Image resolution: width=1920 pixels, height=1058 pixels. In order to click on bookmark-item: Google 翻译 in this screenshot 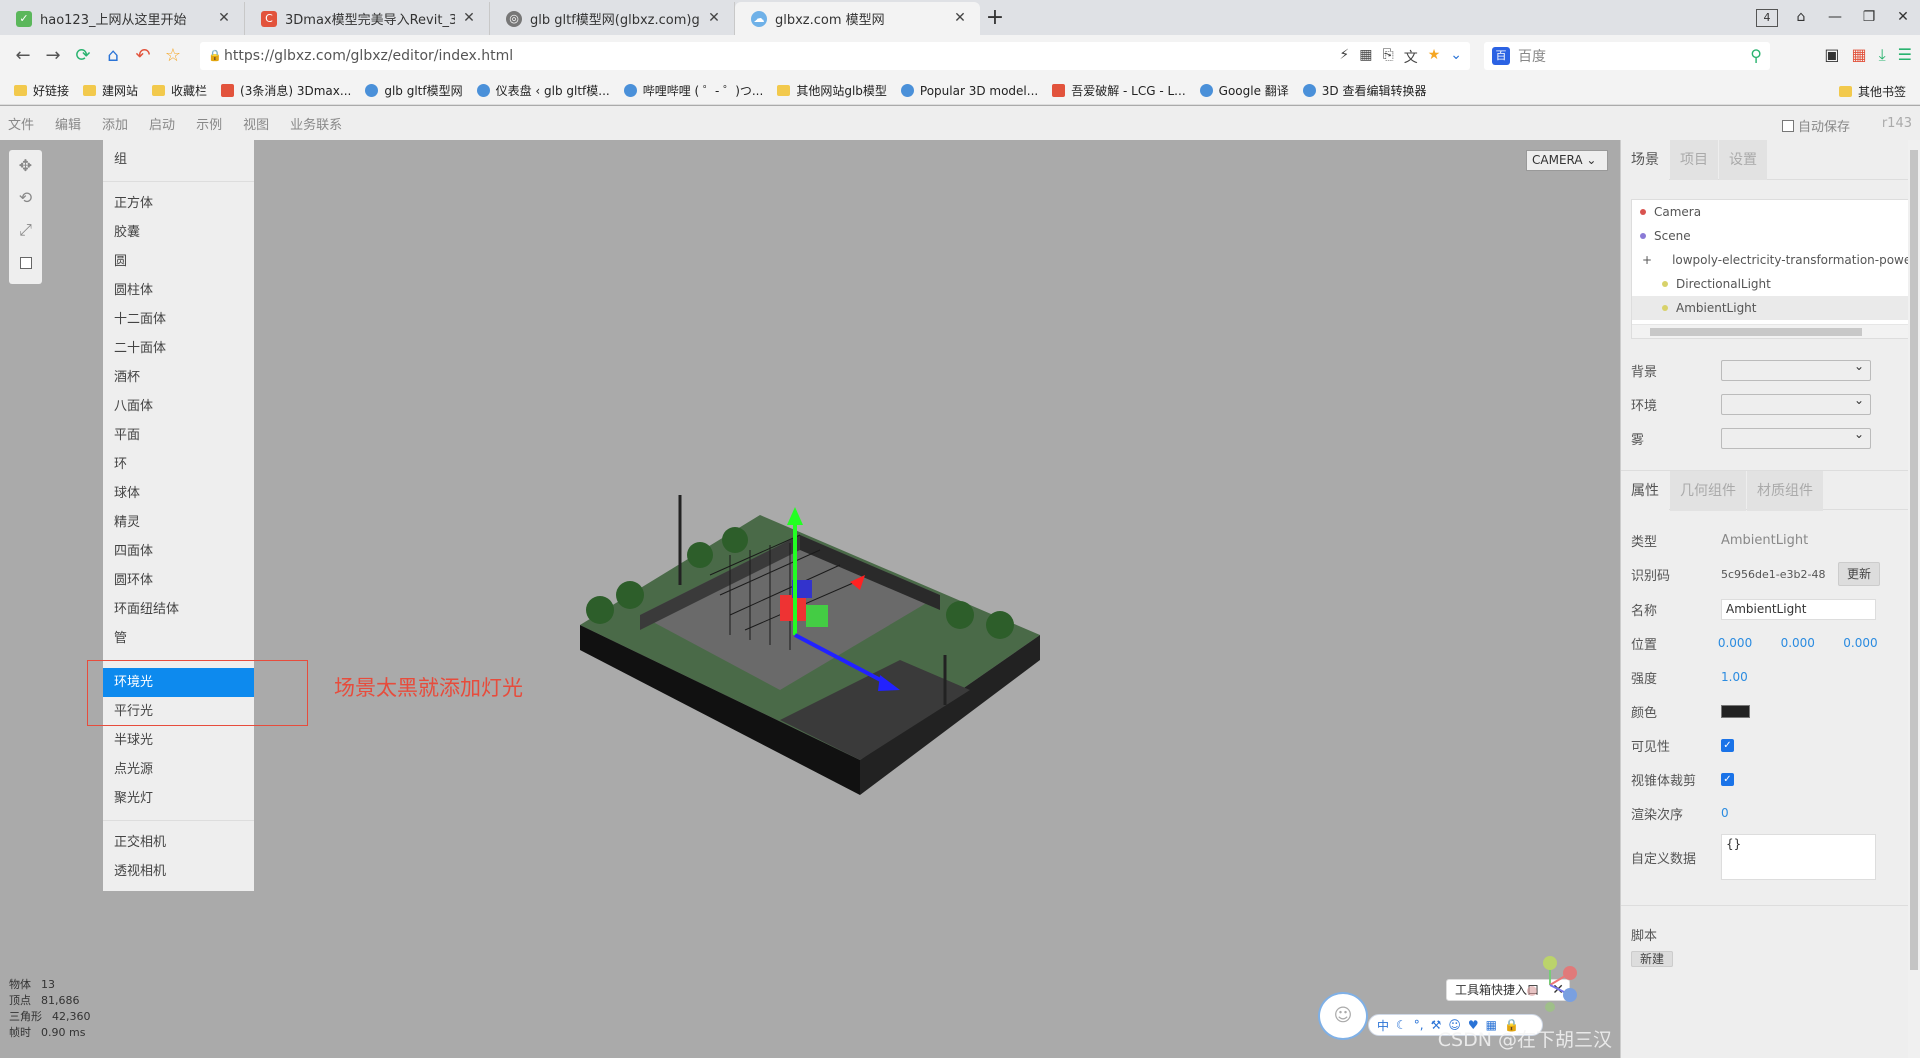, I will do `click(1244, 90)`.